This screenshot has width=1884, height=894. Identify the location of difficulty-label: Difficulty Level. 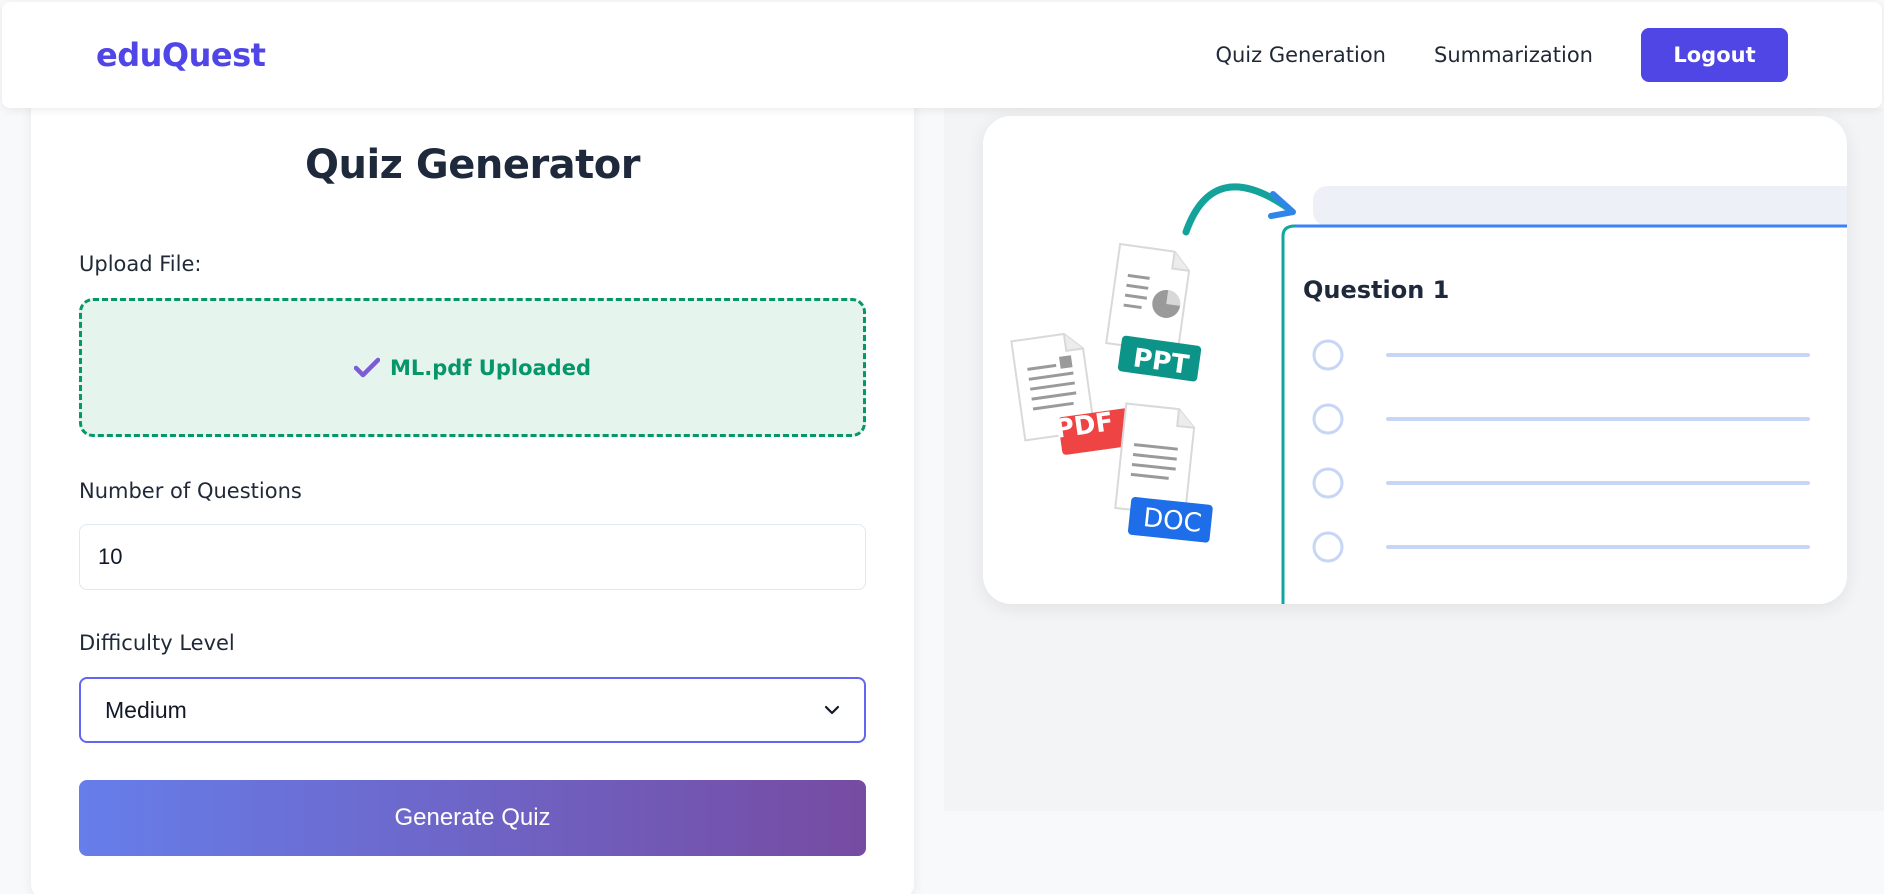
(157, 643).